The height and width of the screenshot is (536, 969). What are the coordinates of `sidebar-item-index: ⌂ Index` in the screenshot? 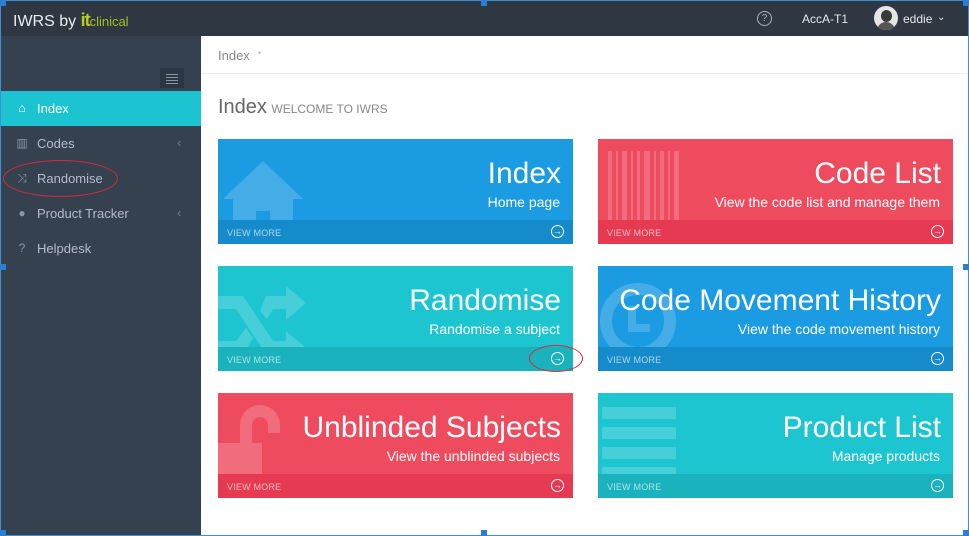 It's located at (101, 108).